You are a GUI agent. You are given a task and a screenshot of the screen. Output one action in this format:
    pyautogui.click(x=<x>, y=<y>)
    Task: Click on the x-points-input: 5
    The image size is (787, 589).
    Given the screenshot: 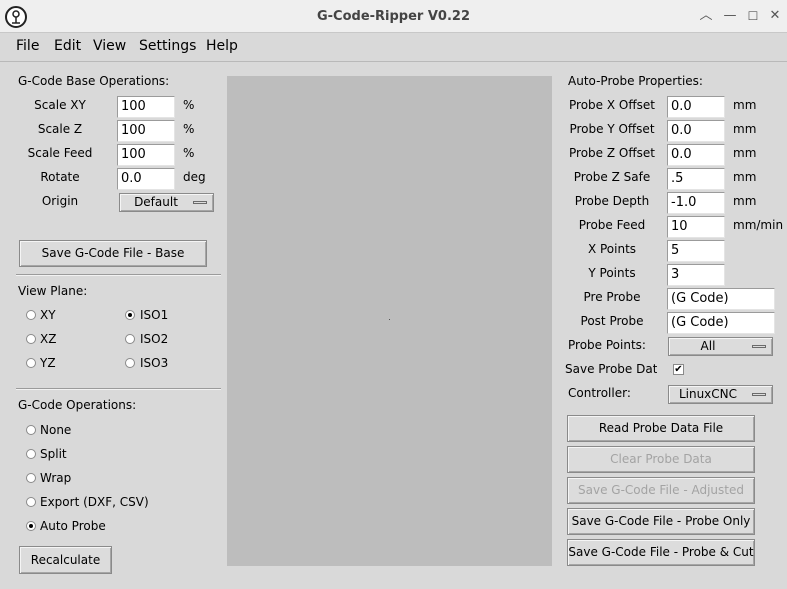 What is the action you would take?
    pyautogui.click(x=696, y=251)
    